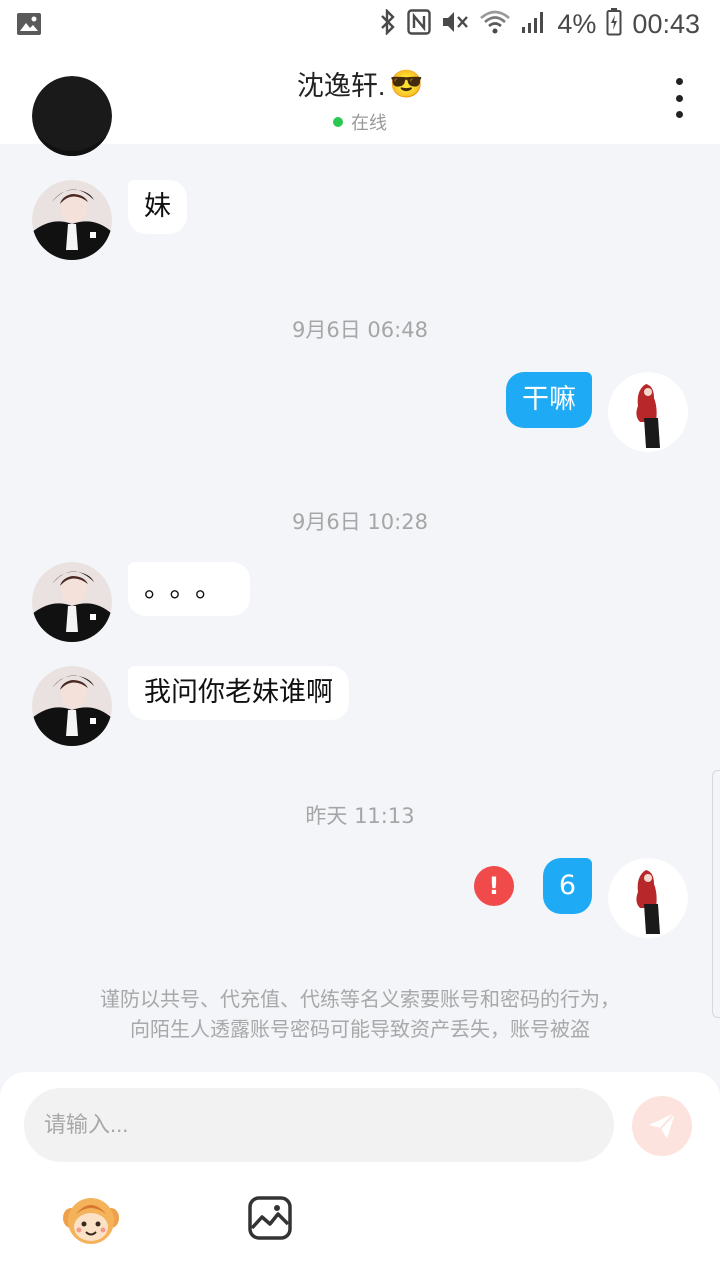 The width and height of the screenshot is (720, 1280). Describe the element at coordinates (614, 24) in the screenshot. I see `battery-icon` at that location.